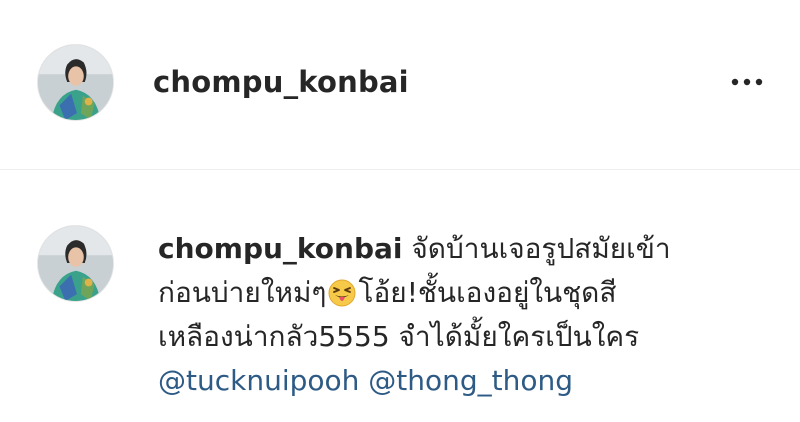  I want to click on mention-link-thong-thong: @thong_thong, so click(470, 380).